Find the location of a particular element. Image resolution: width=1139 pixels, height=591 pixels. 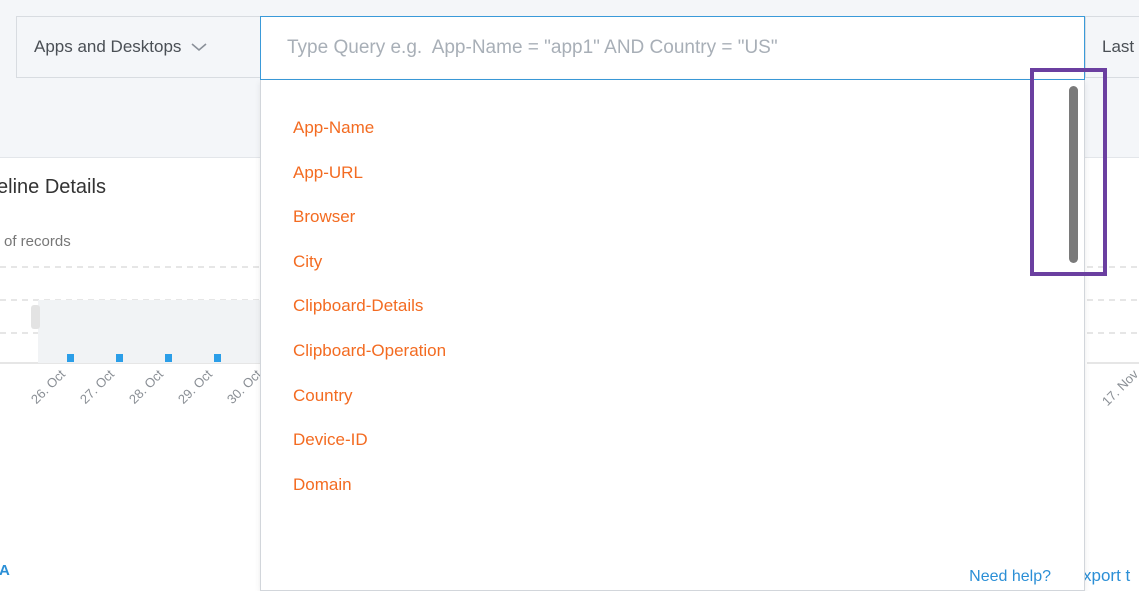

timeline-title: eline Details is located at coordinates (53, 187).